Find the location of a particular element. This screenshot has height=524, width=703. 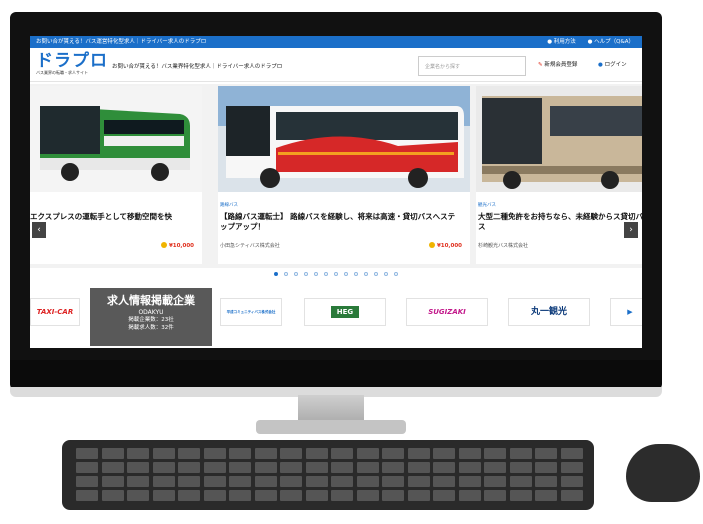

chevron-right-icon: › is located at coordinates (631, 230).